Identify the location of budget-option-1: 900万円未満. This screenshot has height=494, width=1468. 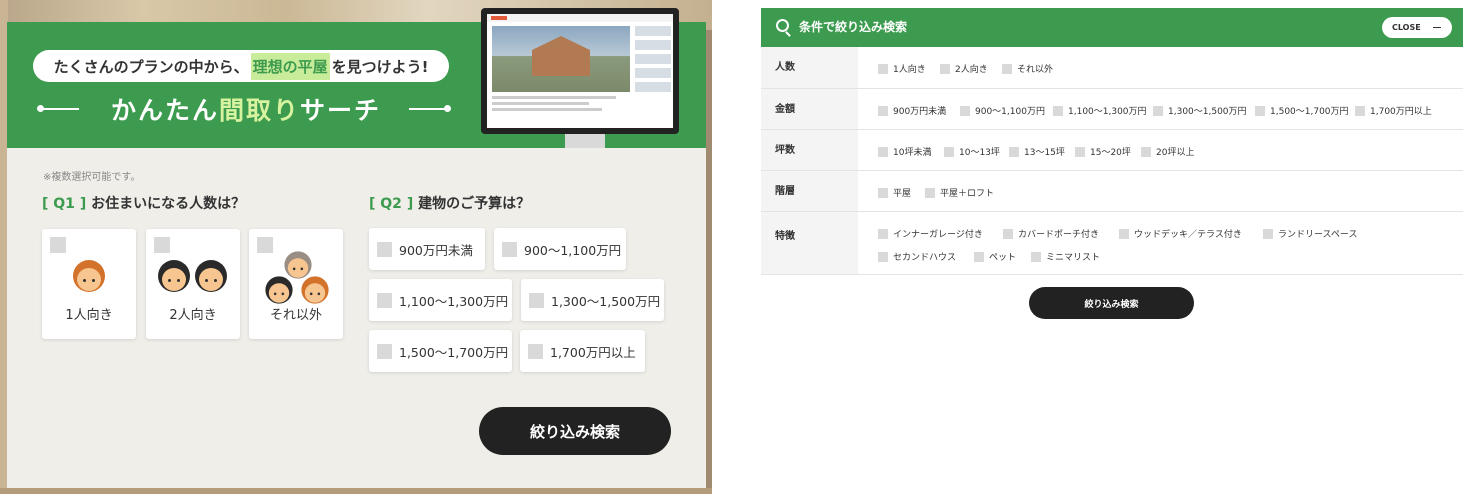
(427, 249).